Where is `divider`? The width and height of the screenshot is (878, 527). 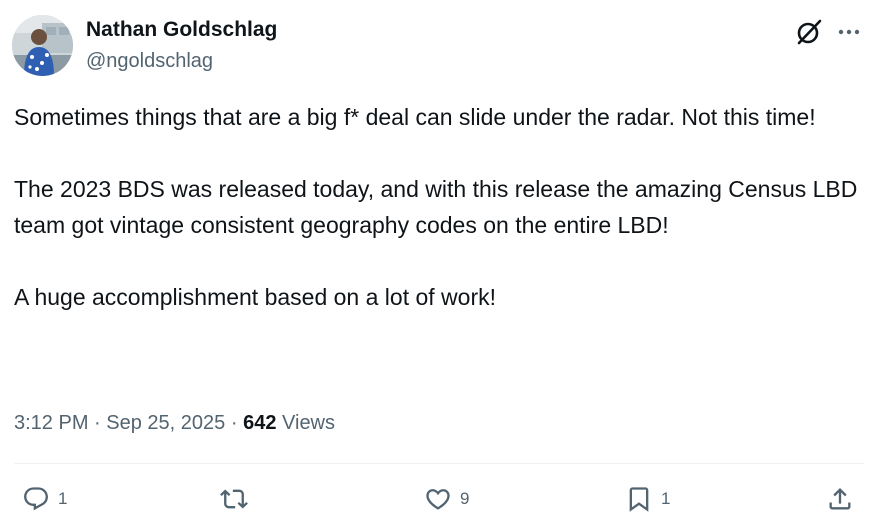
divider is located at coordinates (439, 463).